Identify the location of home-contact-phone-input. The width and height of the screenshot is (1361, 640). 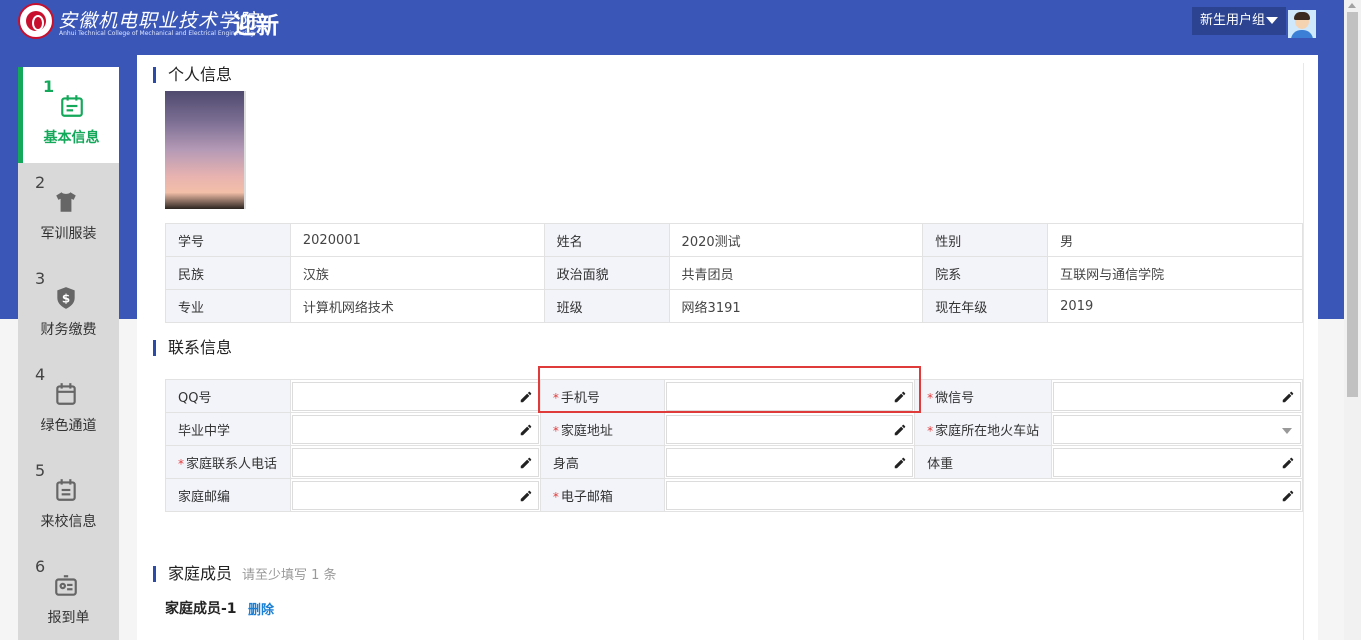
(415, 462).